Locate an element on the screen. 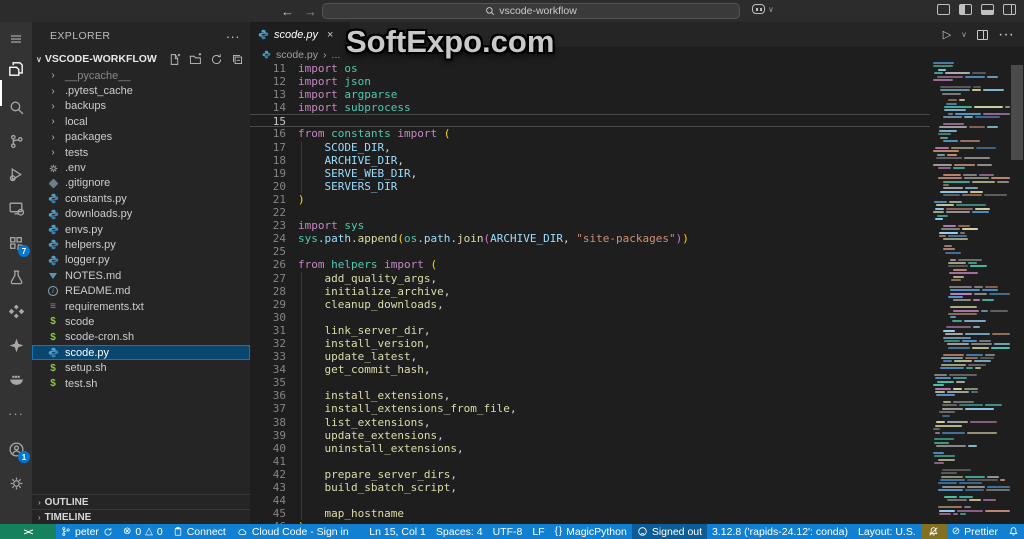 The image size is (1024, 539). code-text: import argparse is located at coordinates (348, 95).